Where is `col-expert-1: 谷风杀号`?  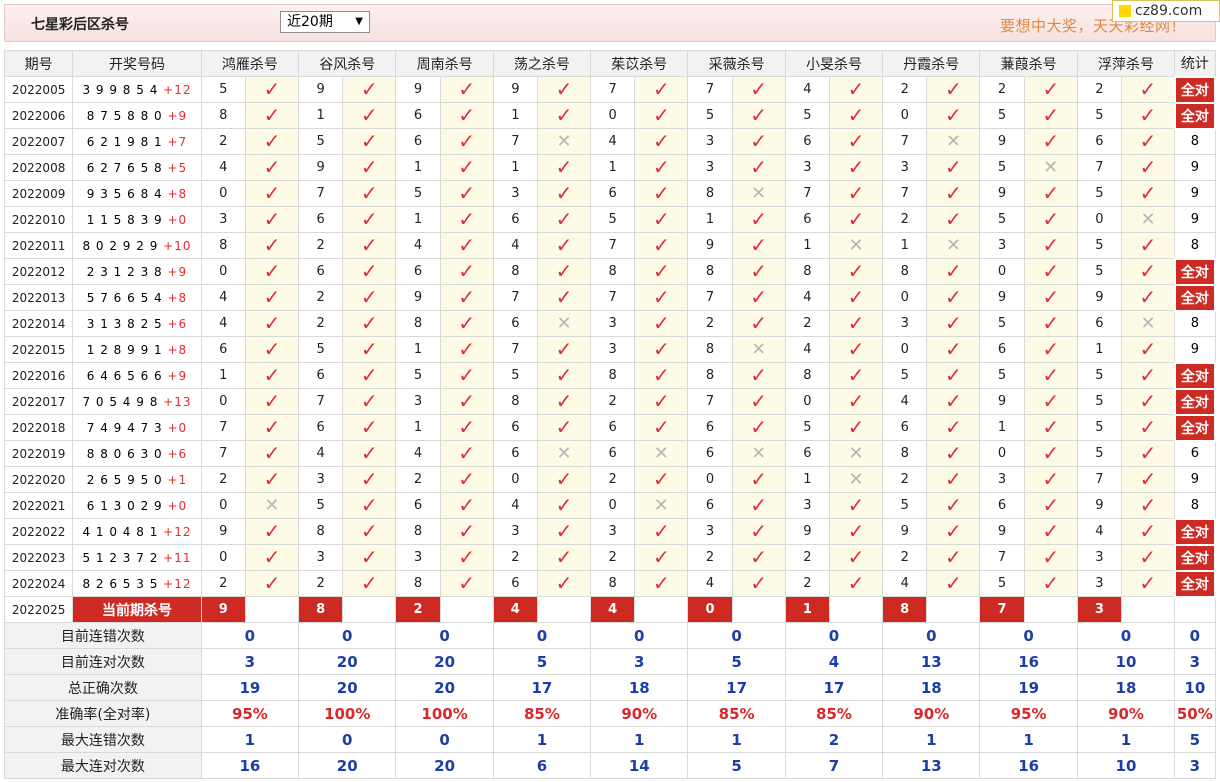
col-expert-1: 谷风杀号 is located at coordinates (347, 63).